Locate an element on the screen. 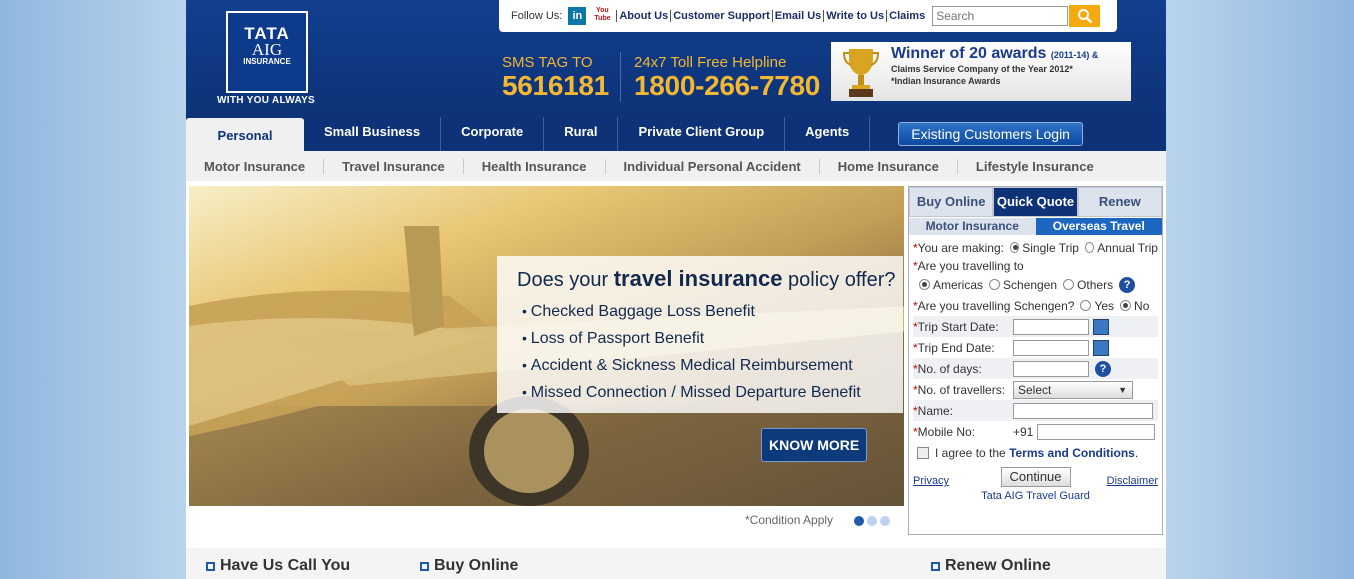 This screenshot has height=579, width=1354. subnav-lifestyle-insurance: Lifestyle Insurance is located at coordinates (1035, 166).